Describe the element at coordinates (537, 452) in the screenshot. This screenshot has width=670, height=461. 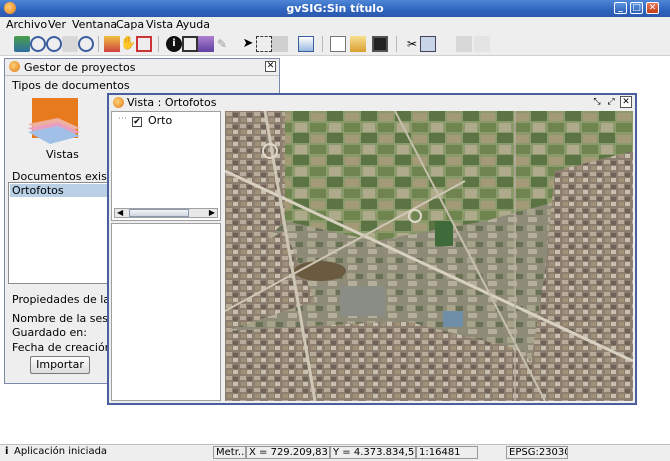
I see `epsg-field: EPSG:23030` at that location.